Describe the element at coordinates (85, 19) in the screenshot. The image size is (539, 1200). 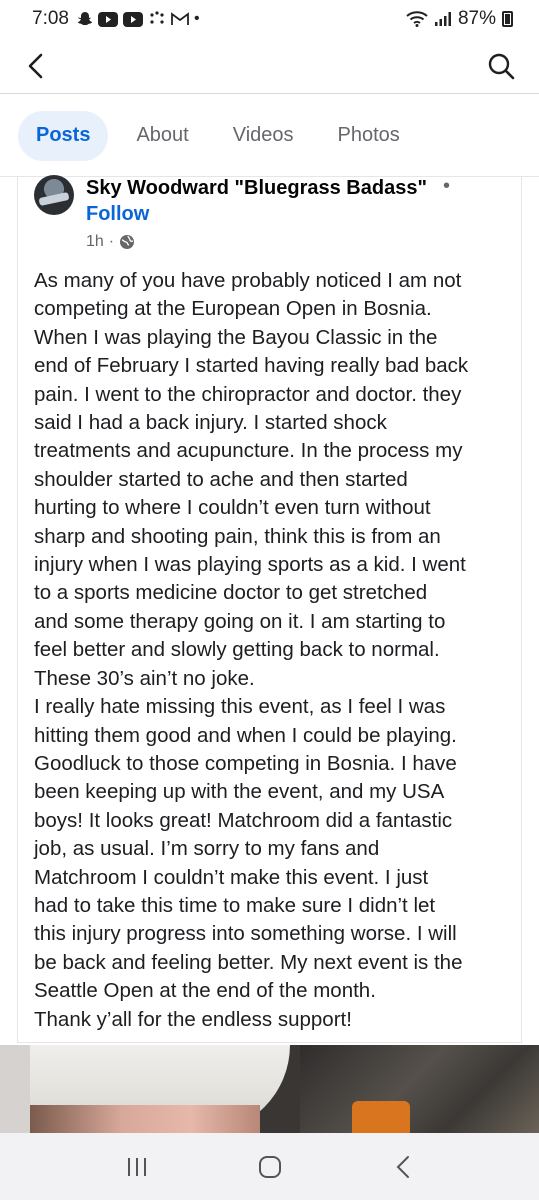
I see `snapchat-icon` at that location.